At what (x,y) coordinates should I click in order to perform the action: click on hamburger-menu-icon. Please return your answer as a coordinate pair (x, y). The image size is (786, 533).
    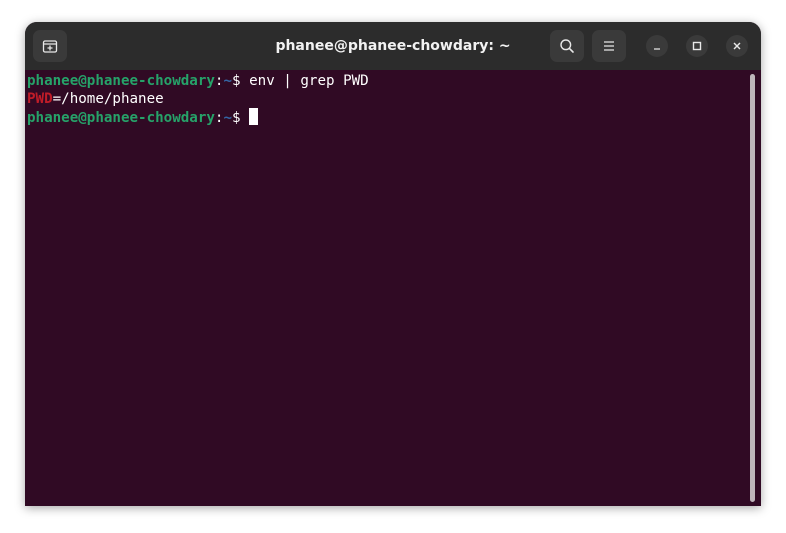
    Looking at the image, I should click on (609, 46).